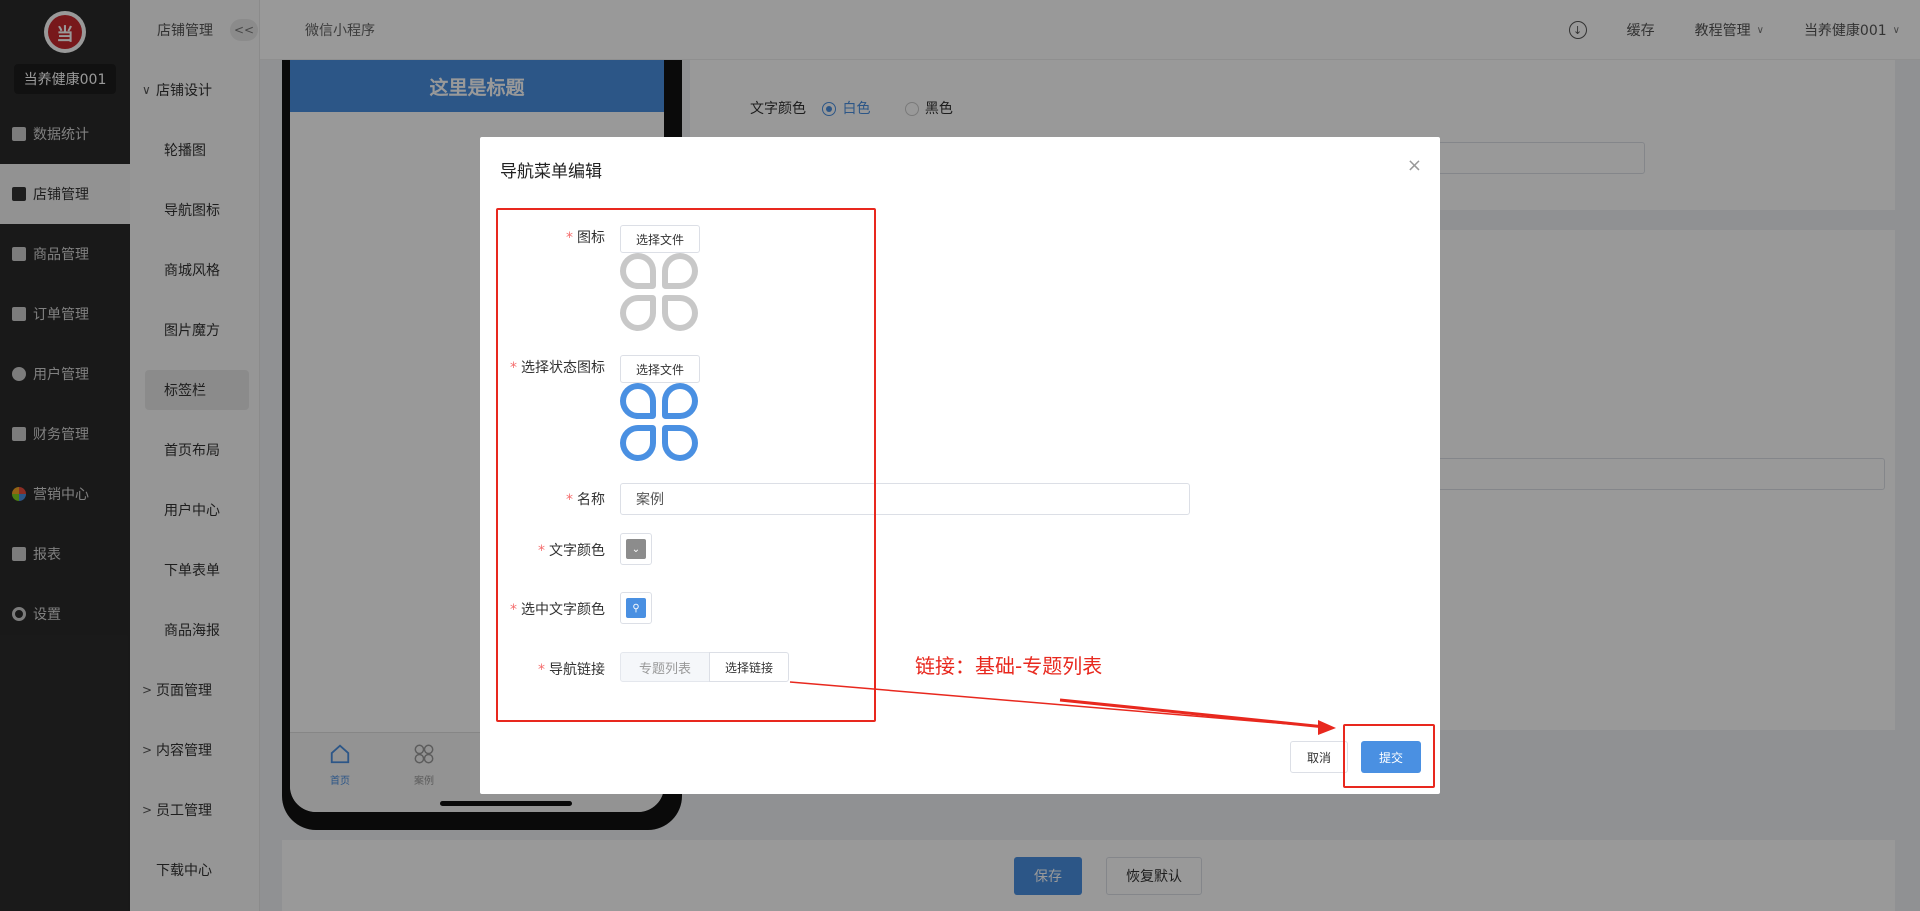 The width and height of the screenshot is (1920, 911). Describe the element at coordinates (591, 238) in the screenshot. I see `field-label-text: 图标` at that location.